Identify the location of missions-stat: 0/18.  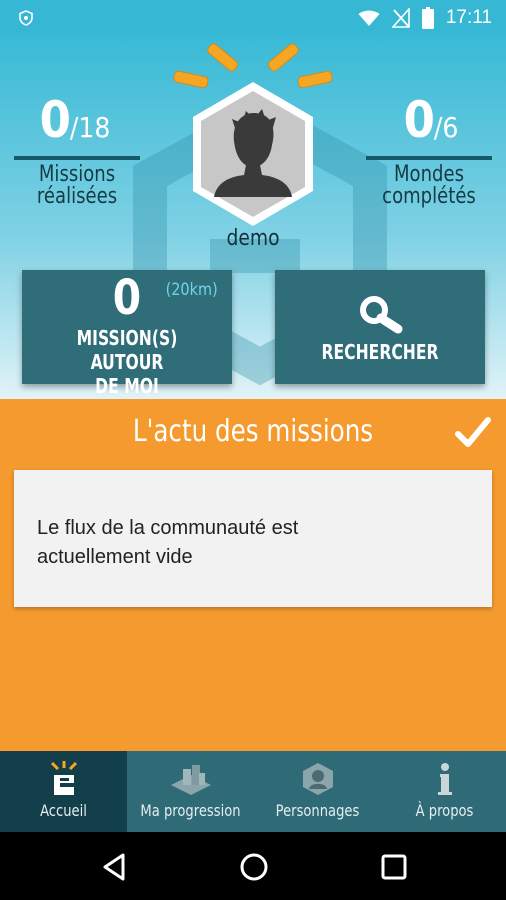
(75, 120).